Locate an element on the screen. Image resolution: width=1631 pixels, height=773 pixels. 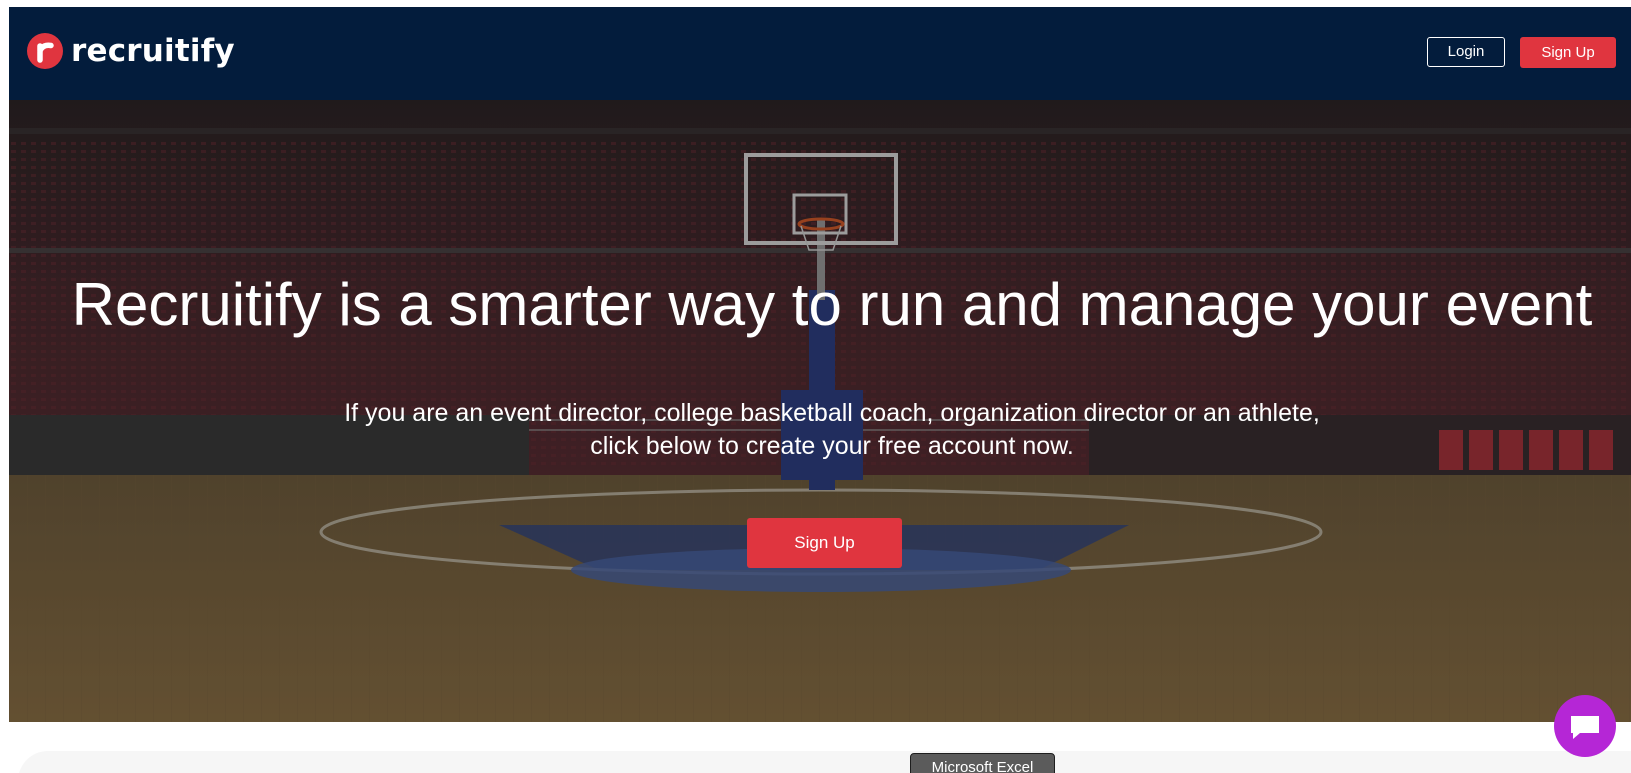
login-button: Login is located at coordinates (1466, 52).